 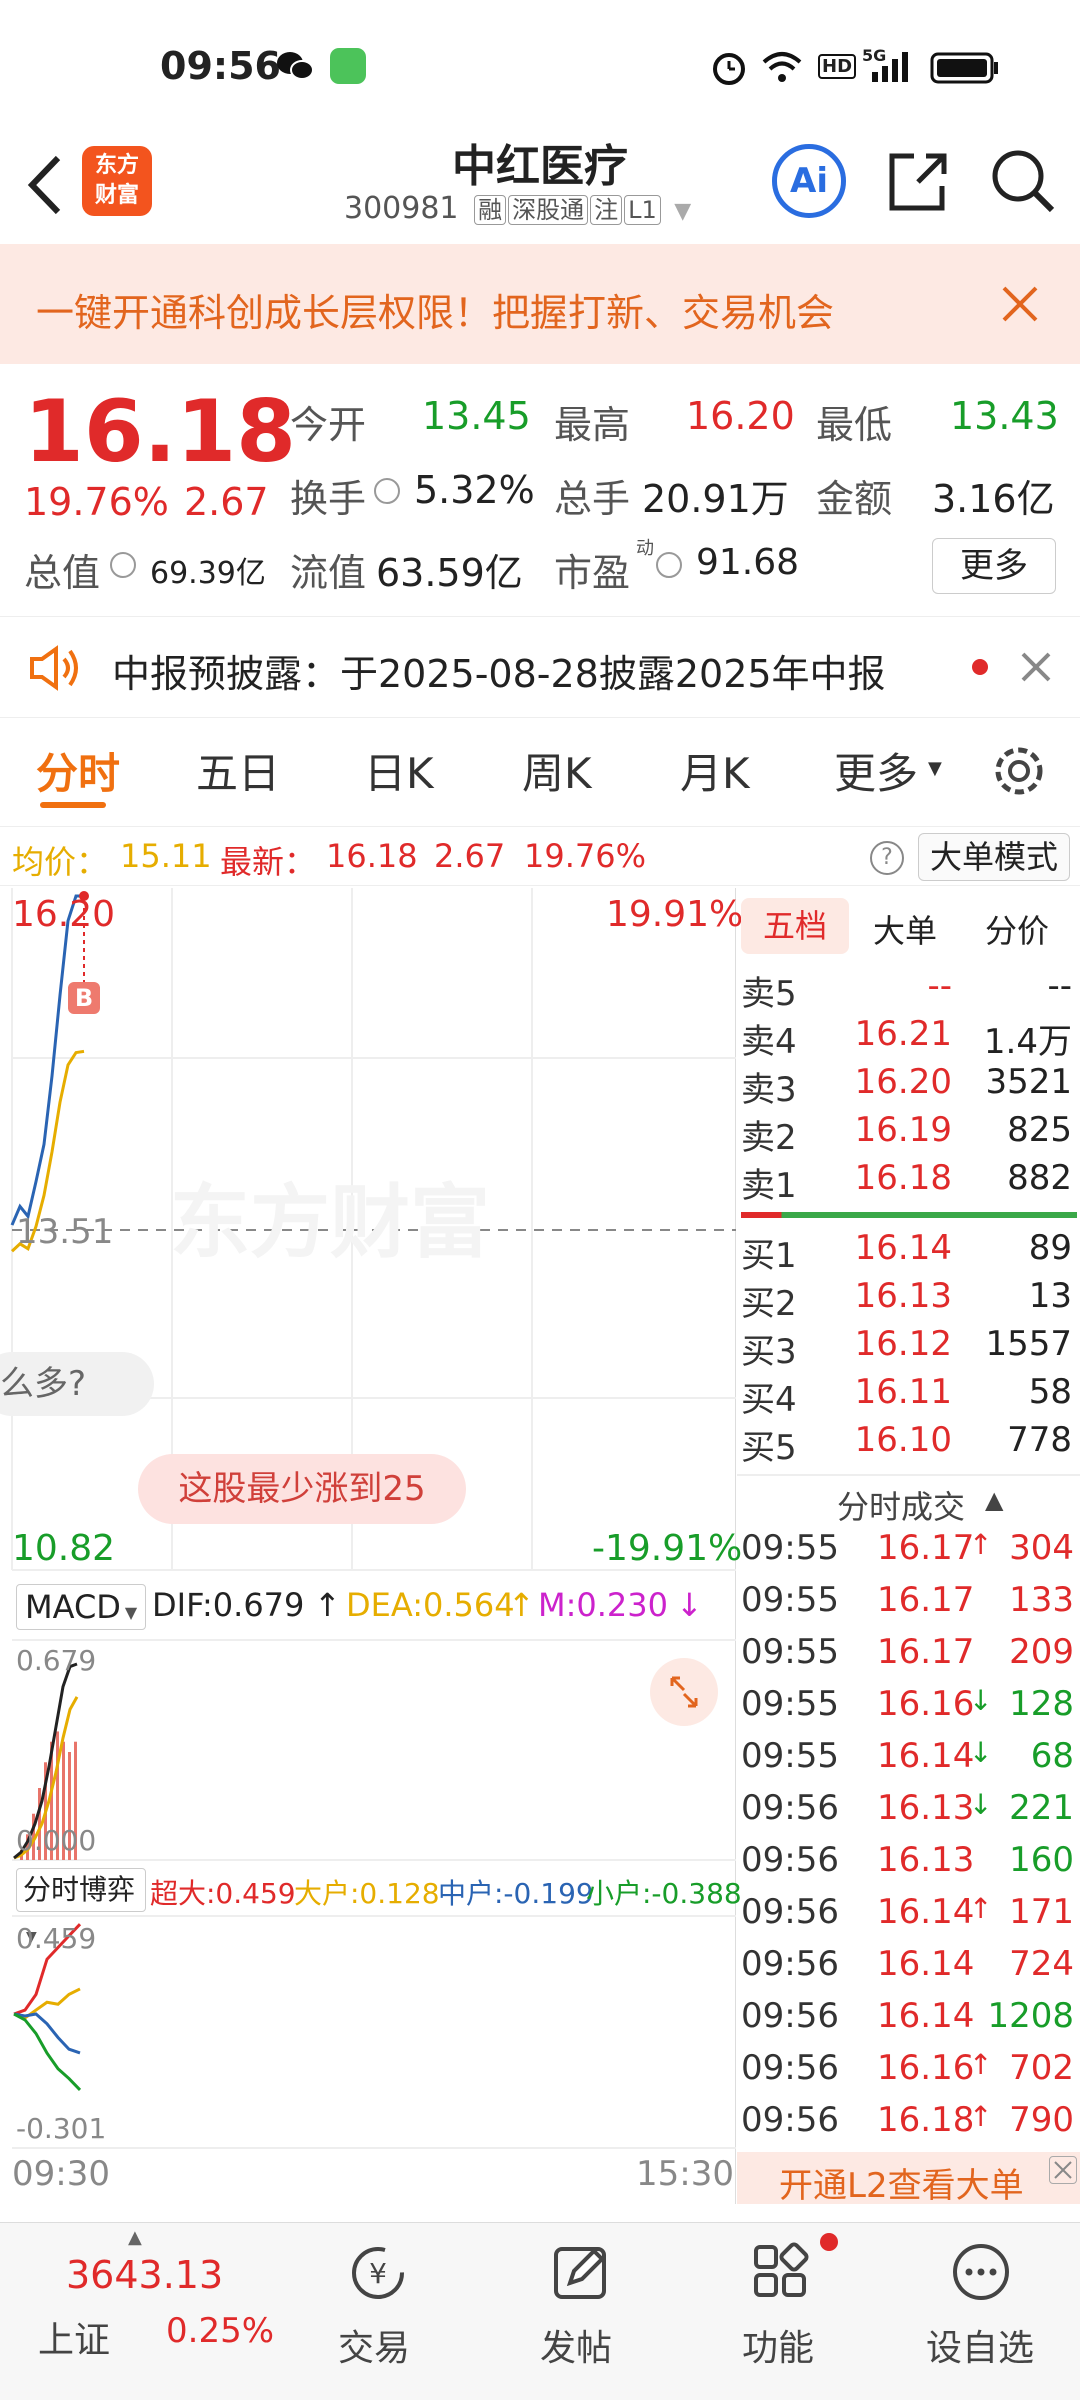 I want to click on ask-row: 卖5 -- --, so click(x=908, y=990).